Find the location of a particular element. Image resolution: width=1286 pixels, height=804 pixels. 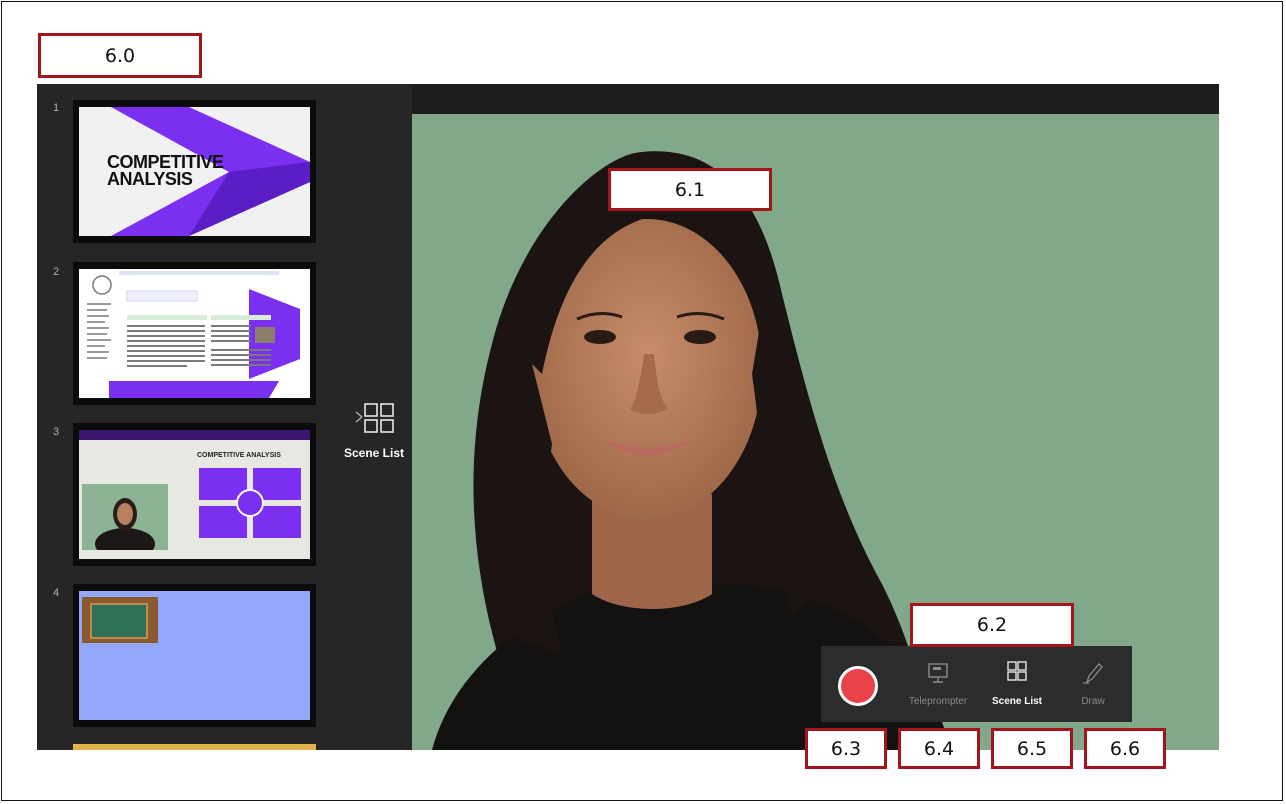

webpage-screenshot-graphic is located at coordinates (193, 334).